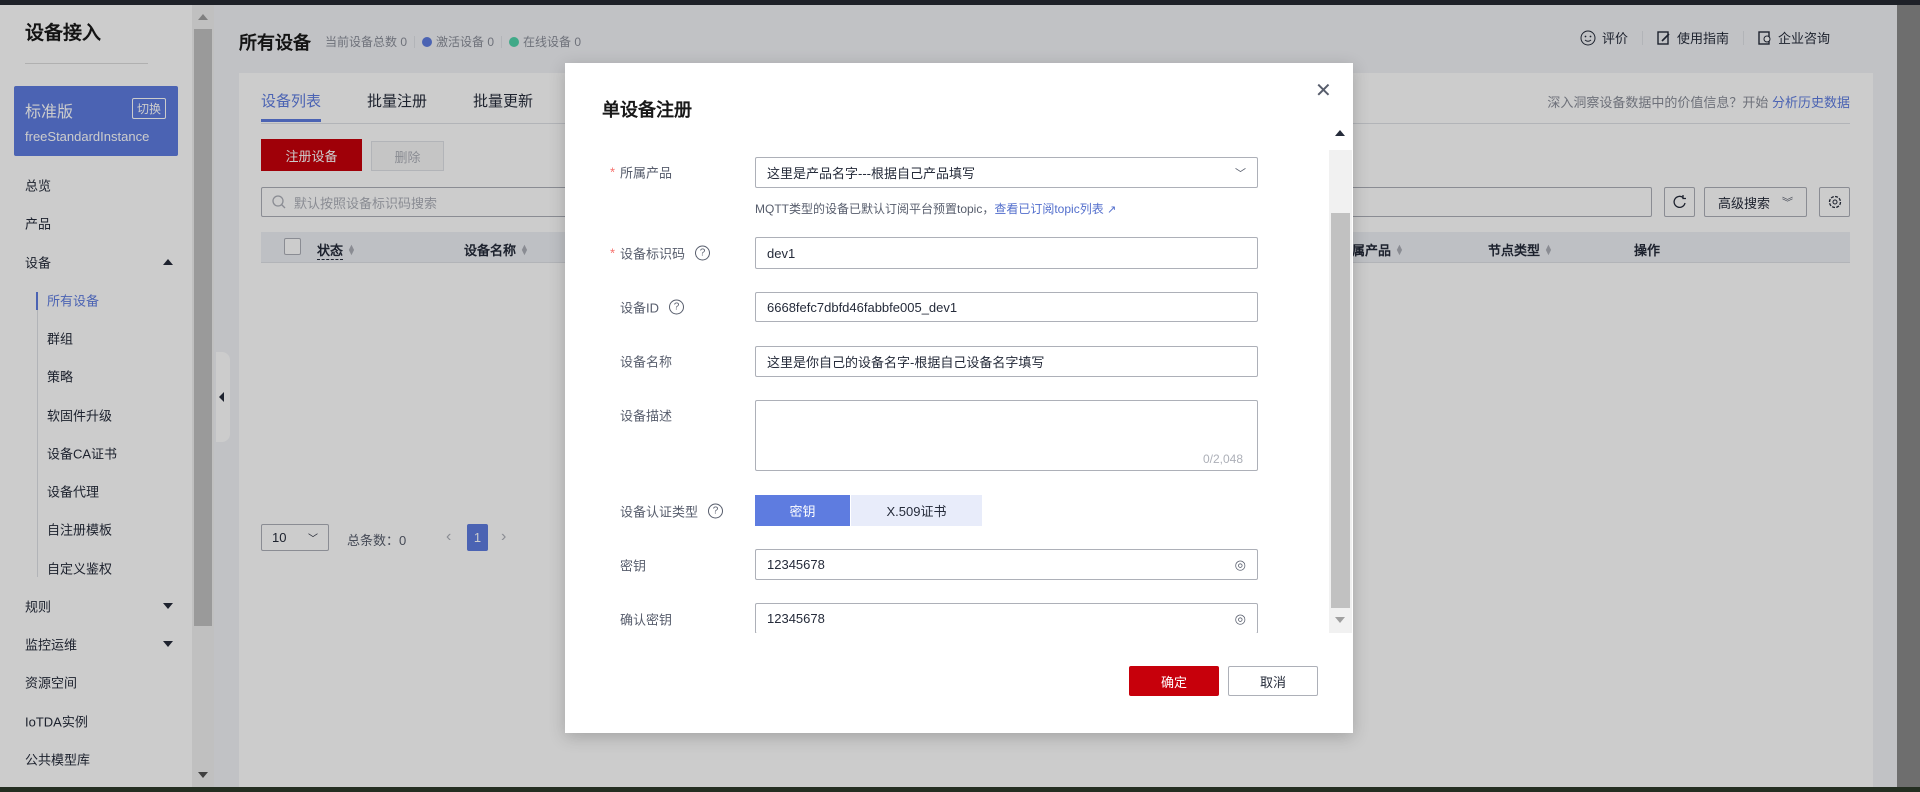 The width and height of the screenshot is (1920, 792). What do you see at coordinates (1006, 618) in the screenshot?
I see `confirm-secret-input: 12345678 ◎` at bounding box center [1006, 618].